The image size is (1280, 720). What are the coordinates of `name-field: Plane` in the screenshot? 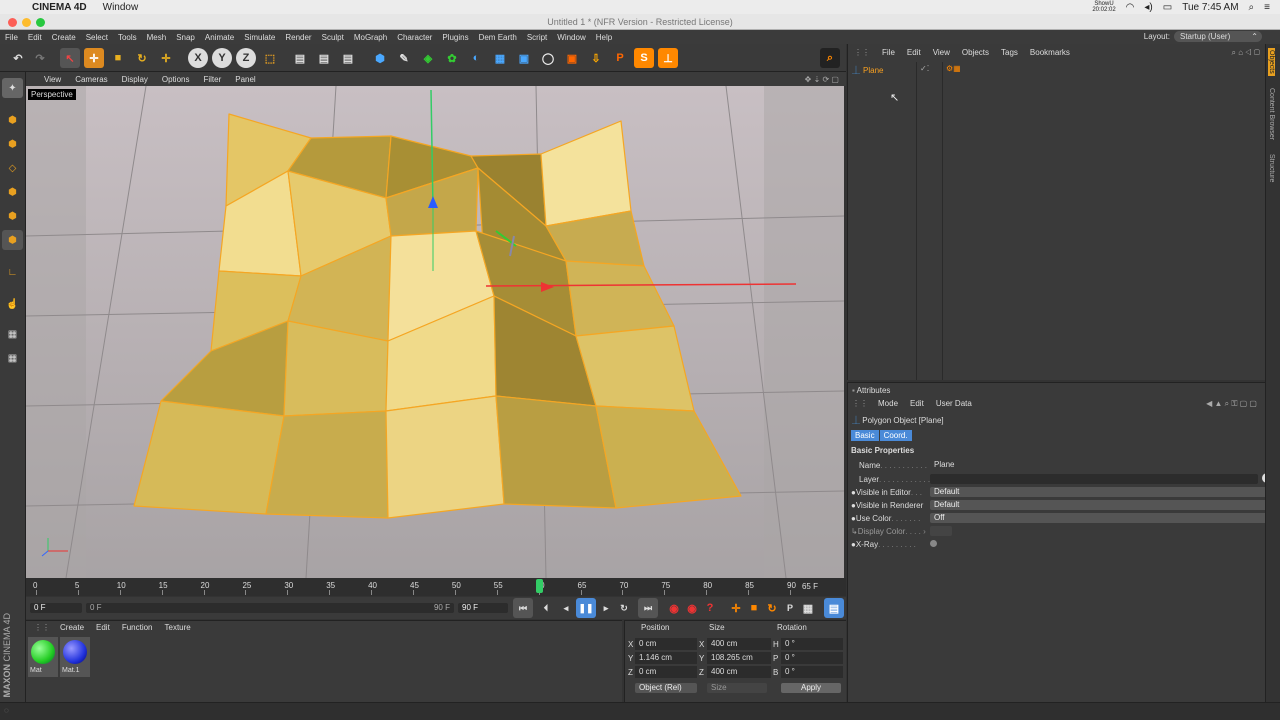 It's located at (1100, 465).